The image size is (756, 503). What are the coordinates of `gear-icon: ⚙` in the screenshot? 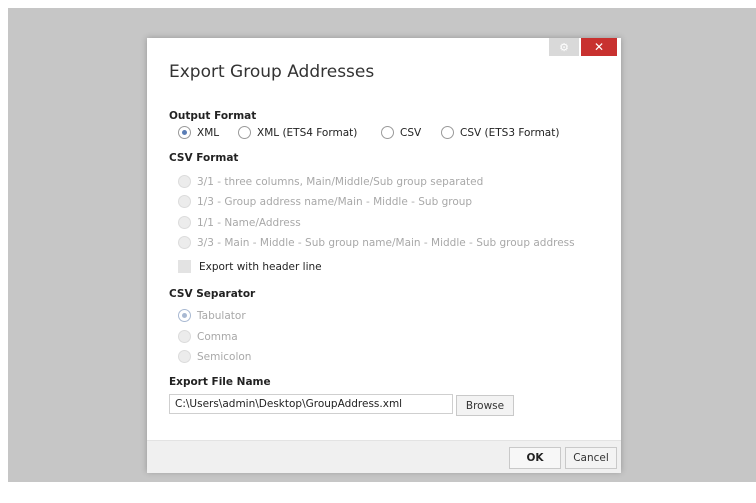 It's located at (564, 47).